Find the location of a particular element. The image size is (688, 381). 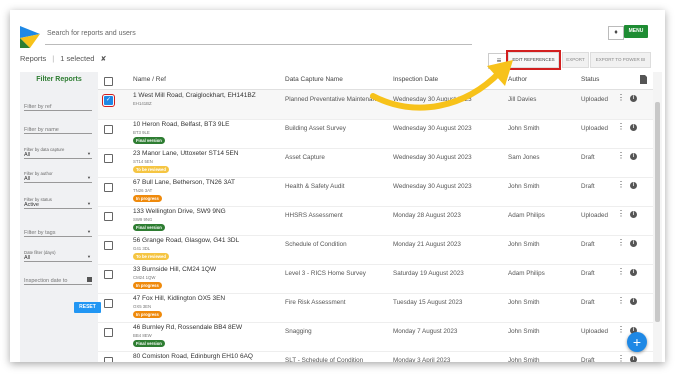

filter-status-select: Filter by status Active ▼ is located at coordinates (58, 203).